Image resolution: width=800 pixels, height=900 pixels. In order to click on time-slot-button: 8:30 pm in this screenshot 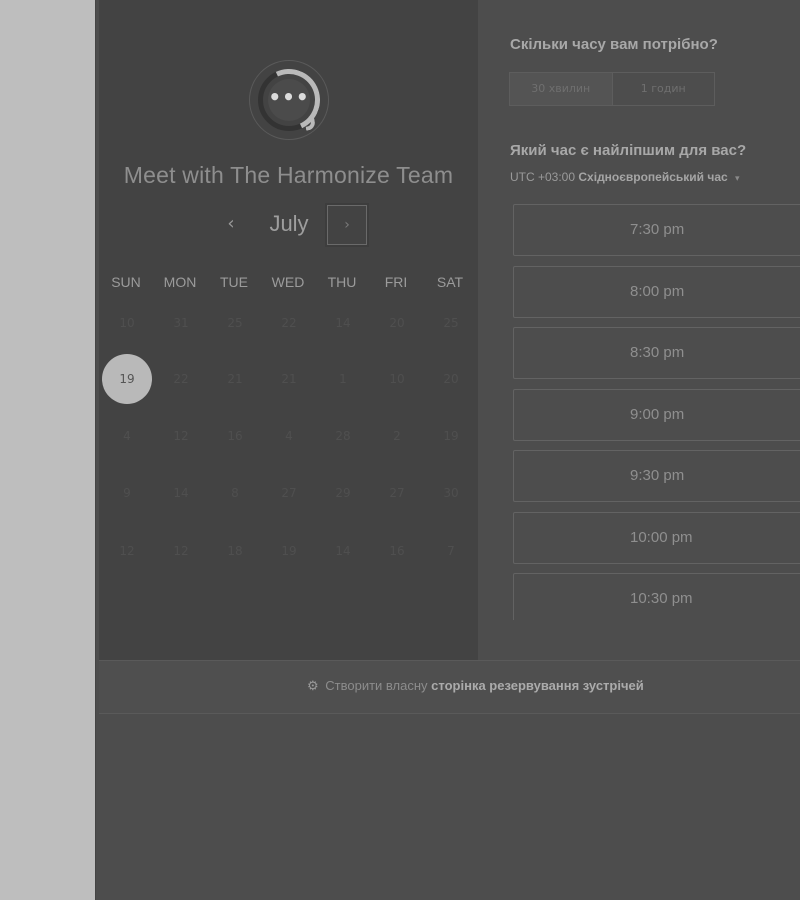, I will do `click(656, 353)`.